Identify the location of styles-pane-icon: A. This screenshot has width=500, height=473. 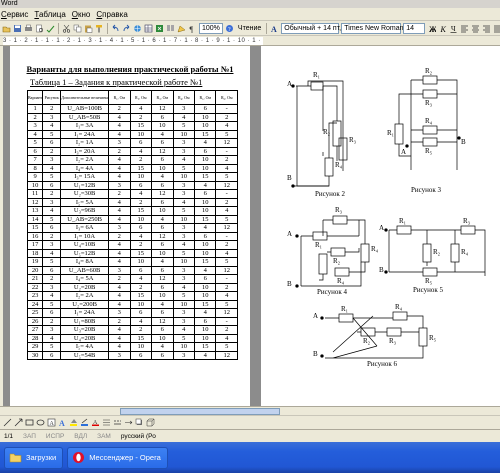
(274, 28).